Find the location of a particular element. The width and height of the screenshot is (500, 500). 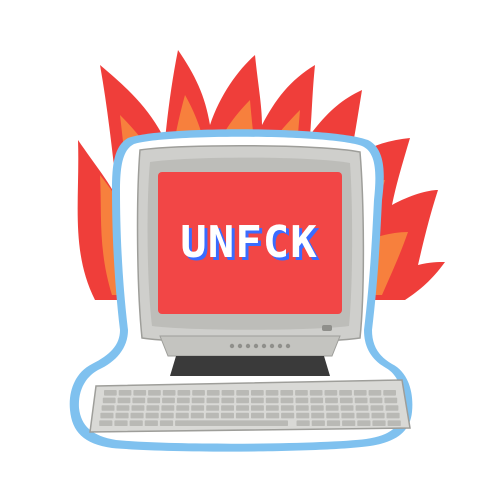

screen-text: UNFCK is located at coordinates (248, 242).